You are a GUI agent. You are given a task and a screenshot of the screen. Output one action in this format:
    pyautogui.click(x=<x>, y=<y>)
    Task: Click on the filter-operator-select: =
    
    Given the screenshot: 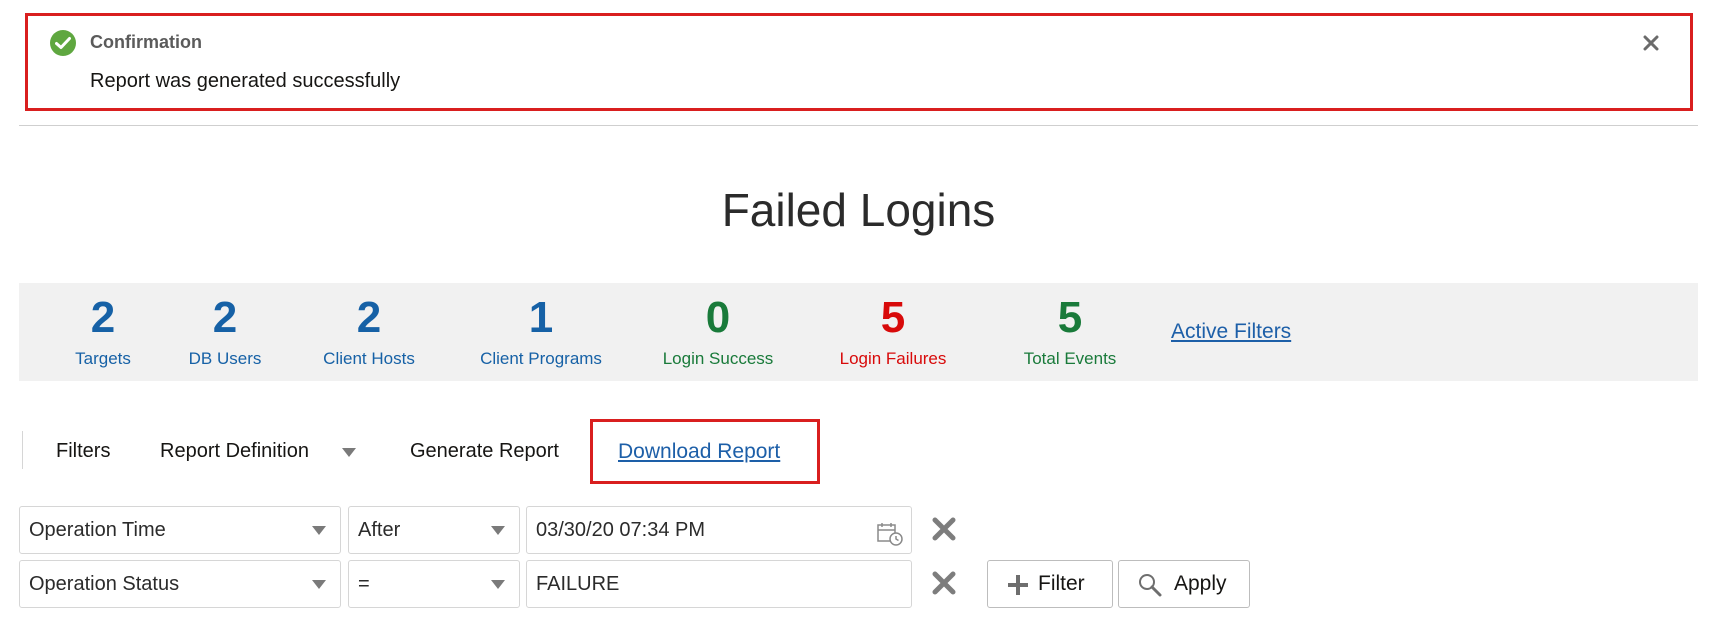 What is the action you would take?
    pyautogui.click(x=434, y=584)
    